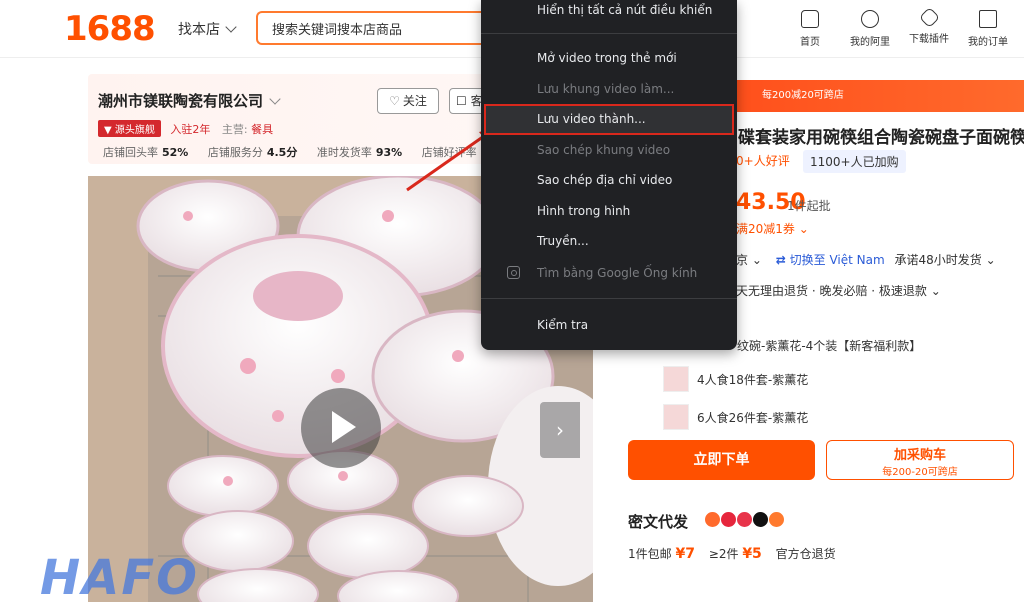  I want to click on menu-item-open-video-new-tab: Mở video trong thẻ mới, so click(609, 58).